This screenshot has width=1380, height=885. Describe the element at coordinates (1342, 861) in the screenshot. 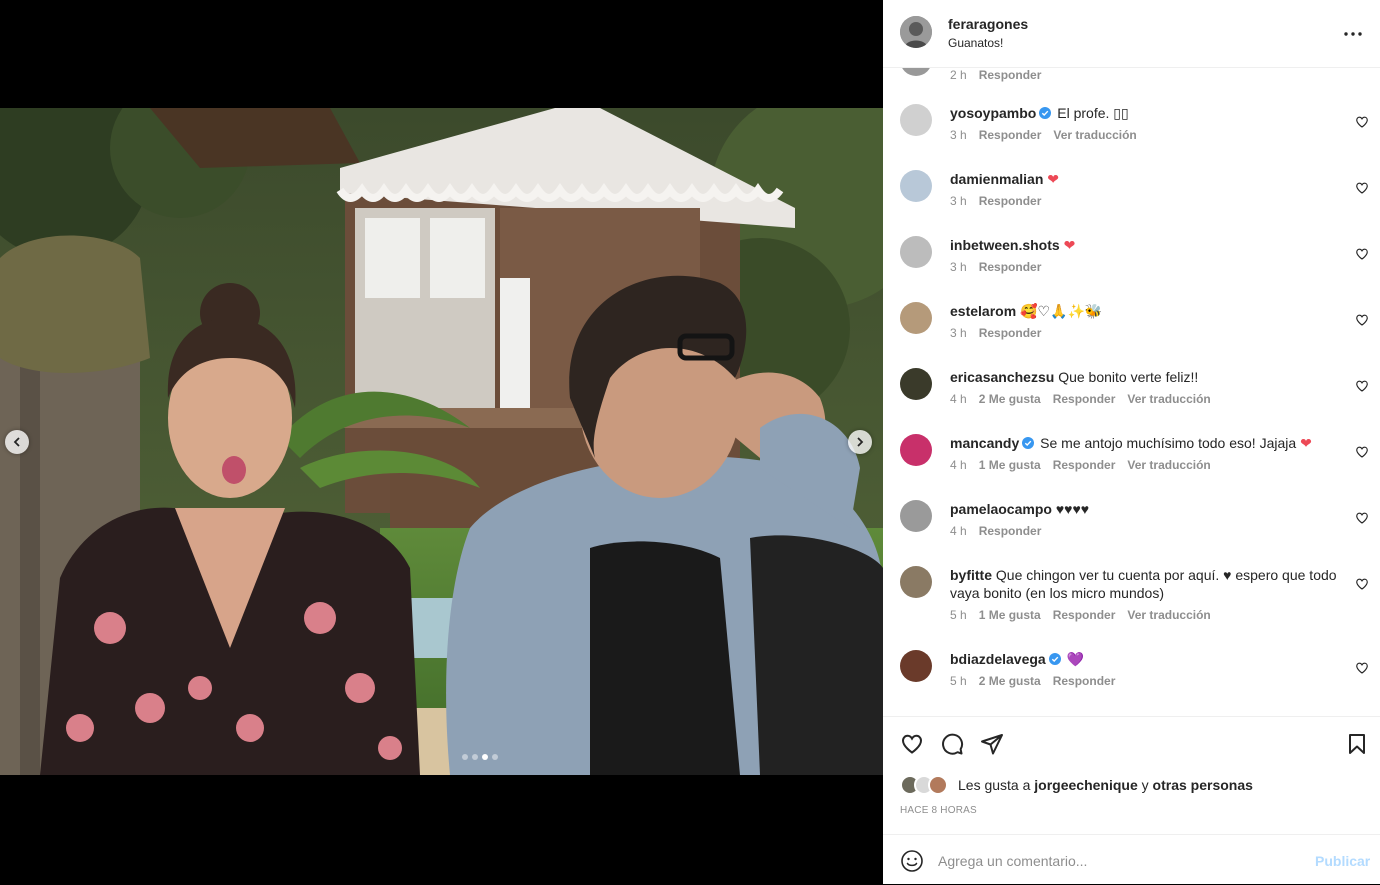

I see `publish-button: Publicar` at that location.